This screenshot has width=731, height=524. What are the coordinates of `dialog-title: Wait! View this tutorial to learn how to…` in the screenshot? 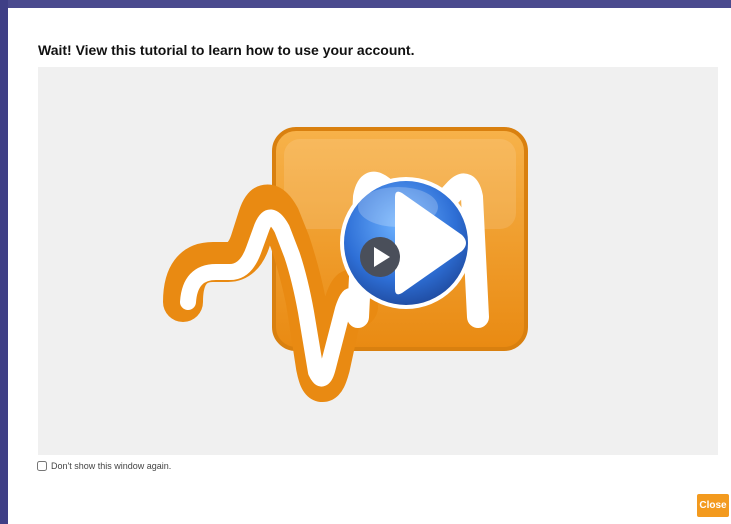 It's located at (226, 50).